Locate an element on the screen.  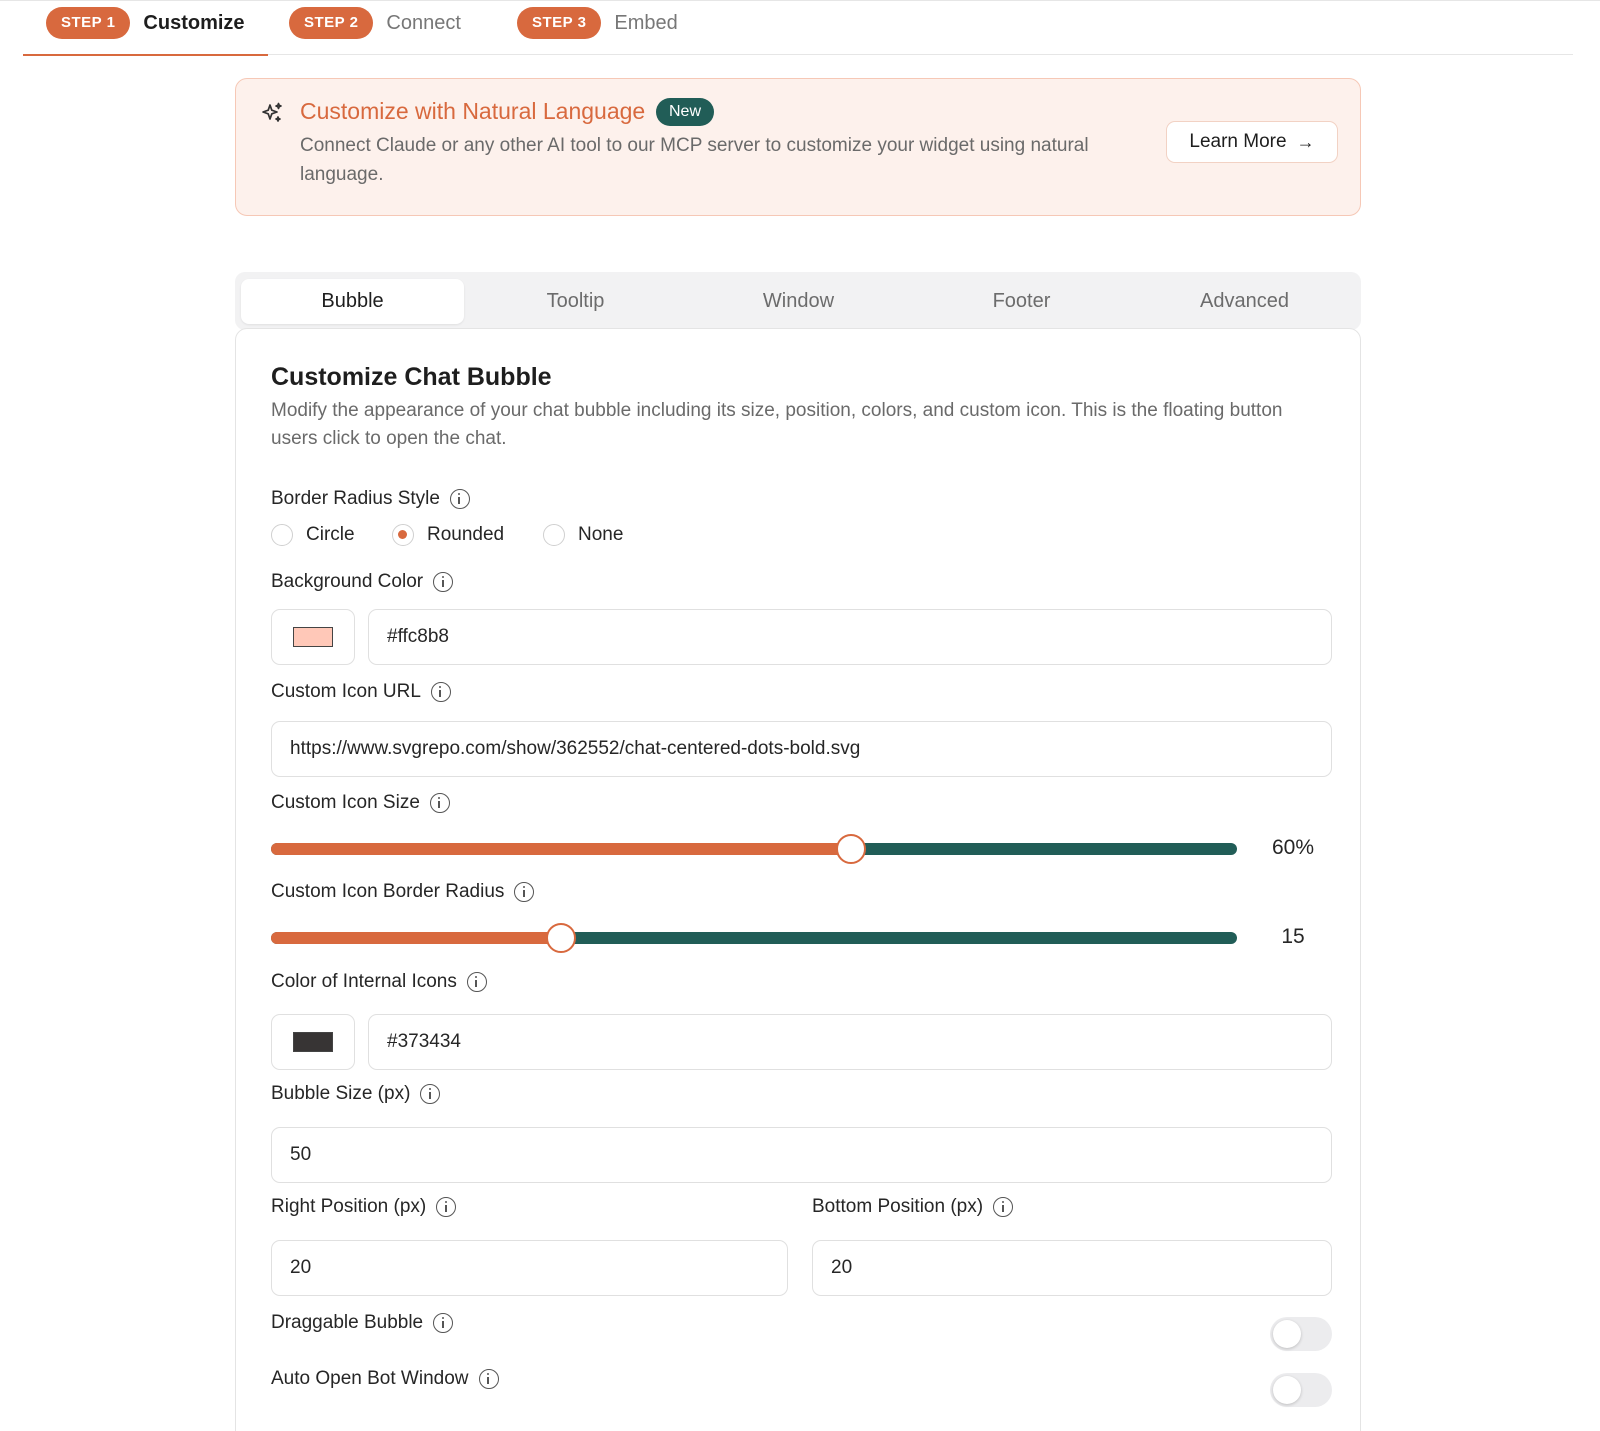
banner-title: Customize with Natural Language is located at coordinates (473, 111).